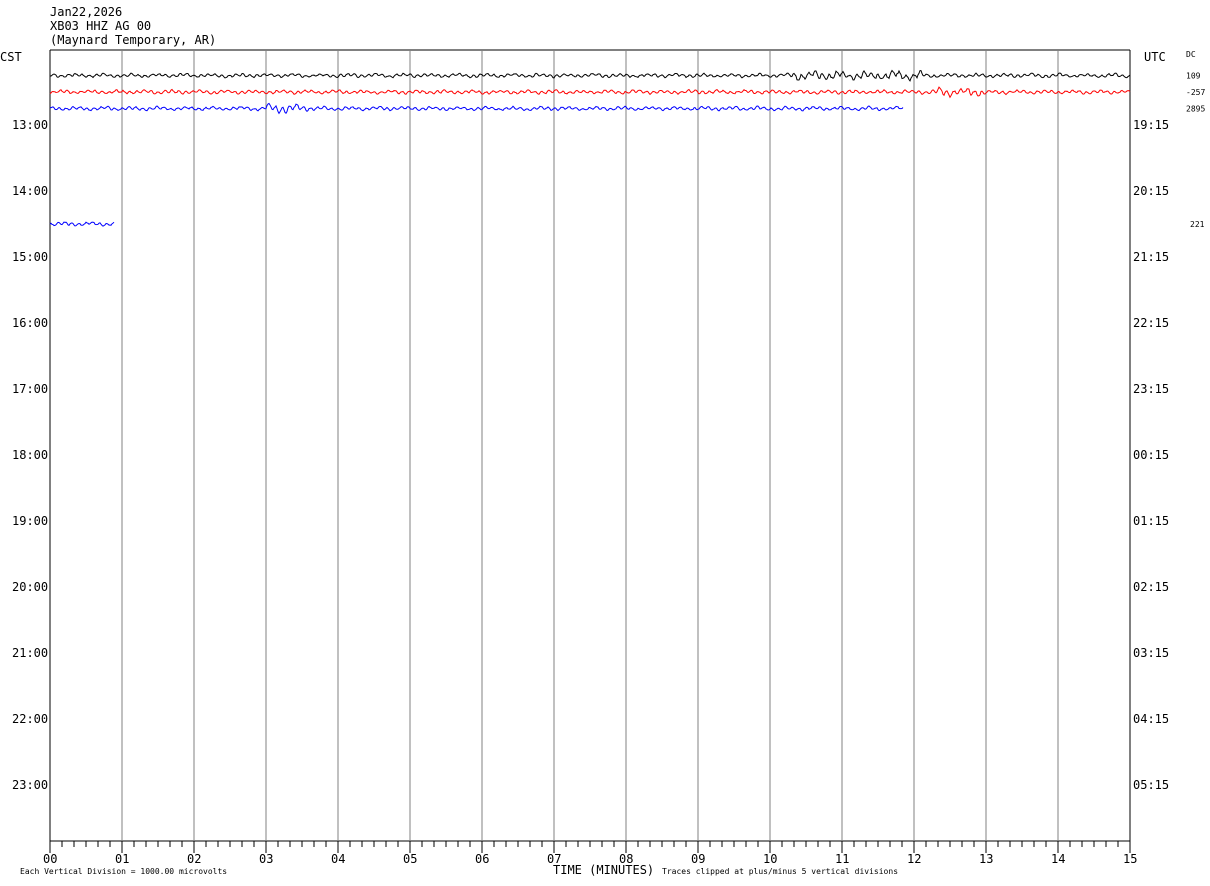 This screenshot has height=886, width=1210. Describe the element at coordinates (698, 859) in the screenshot. I see `x-tick-label: 09` at that location.